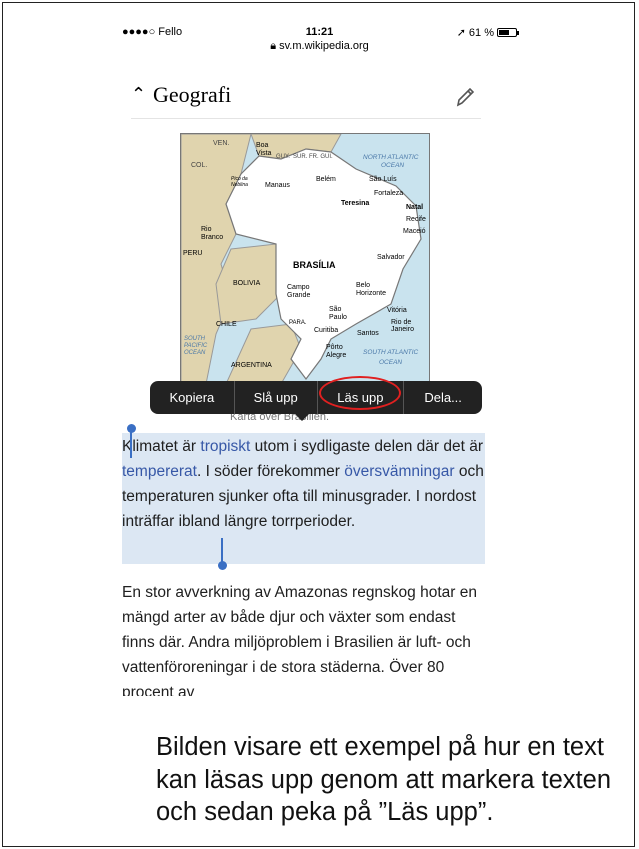 This screenshot has height=849, width=639. Describe the element at coordinates (416, 219) in the screenshot. I see `map-label-recife: Recife` at that location.